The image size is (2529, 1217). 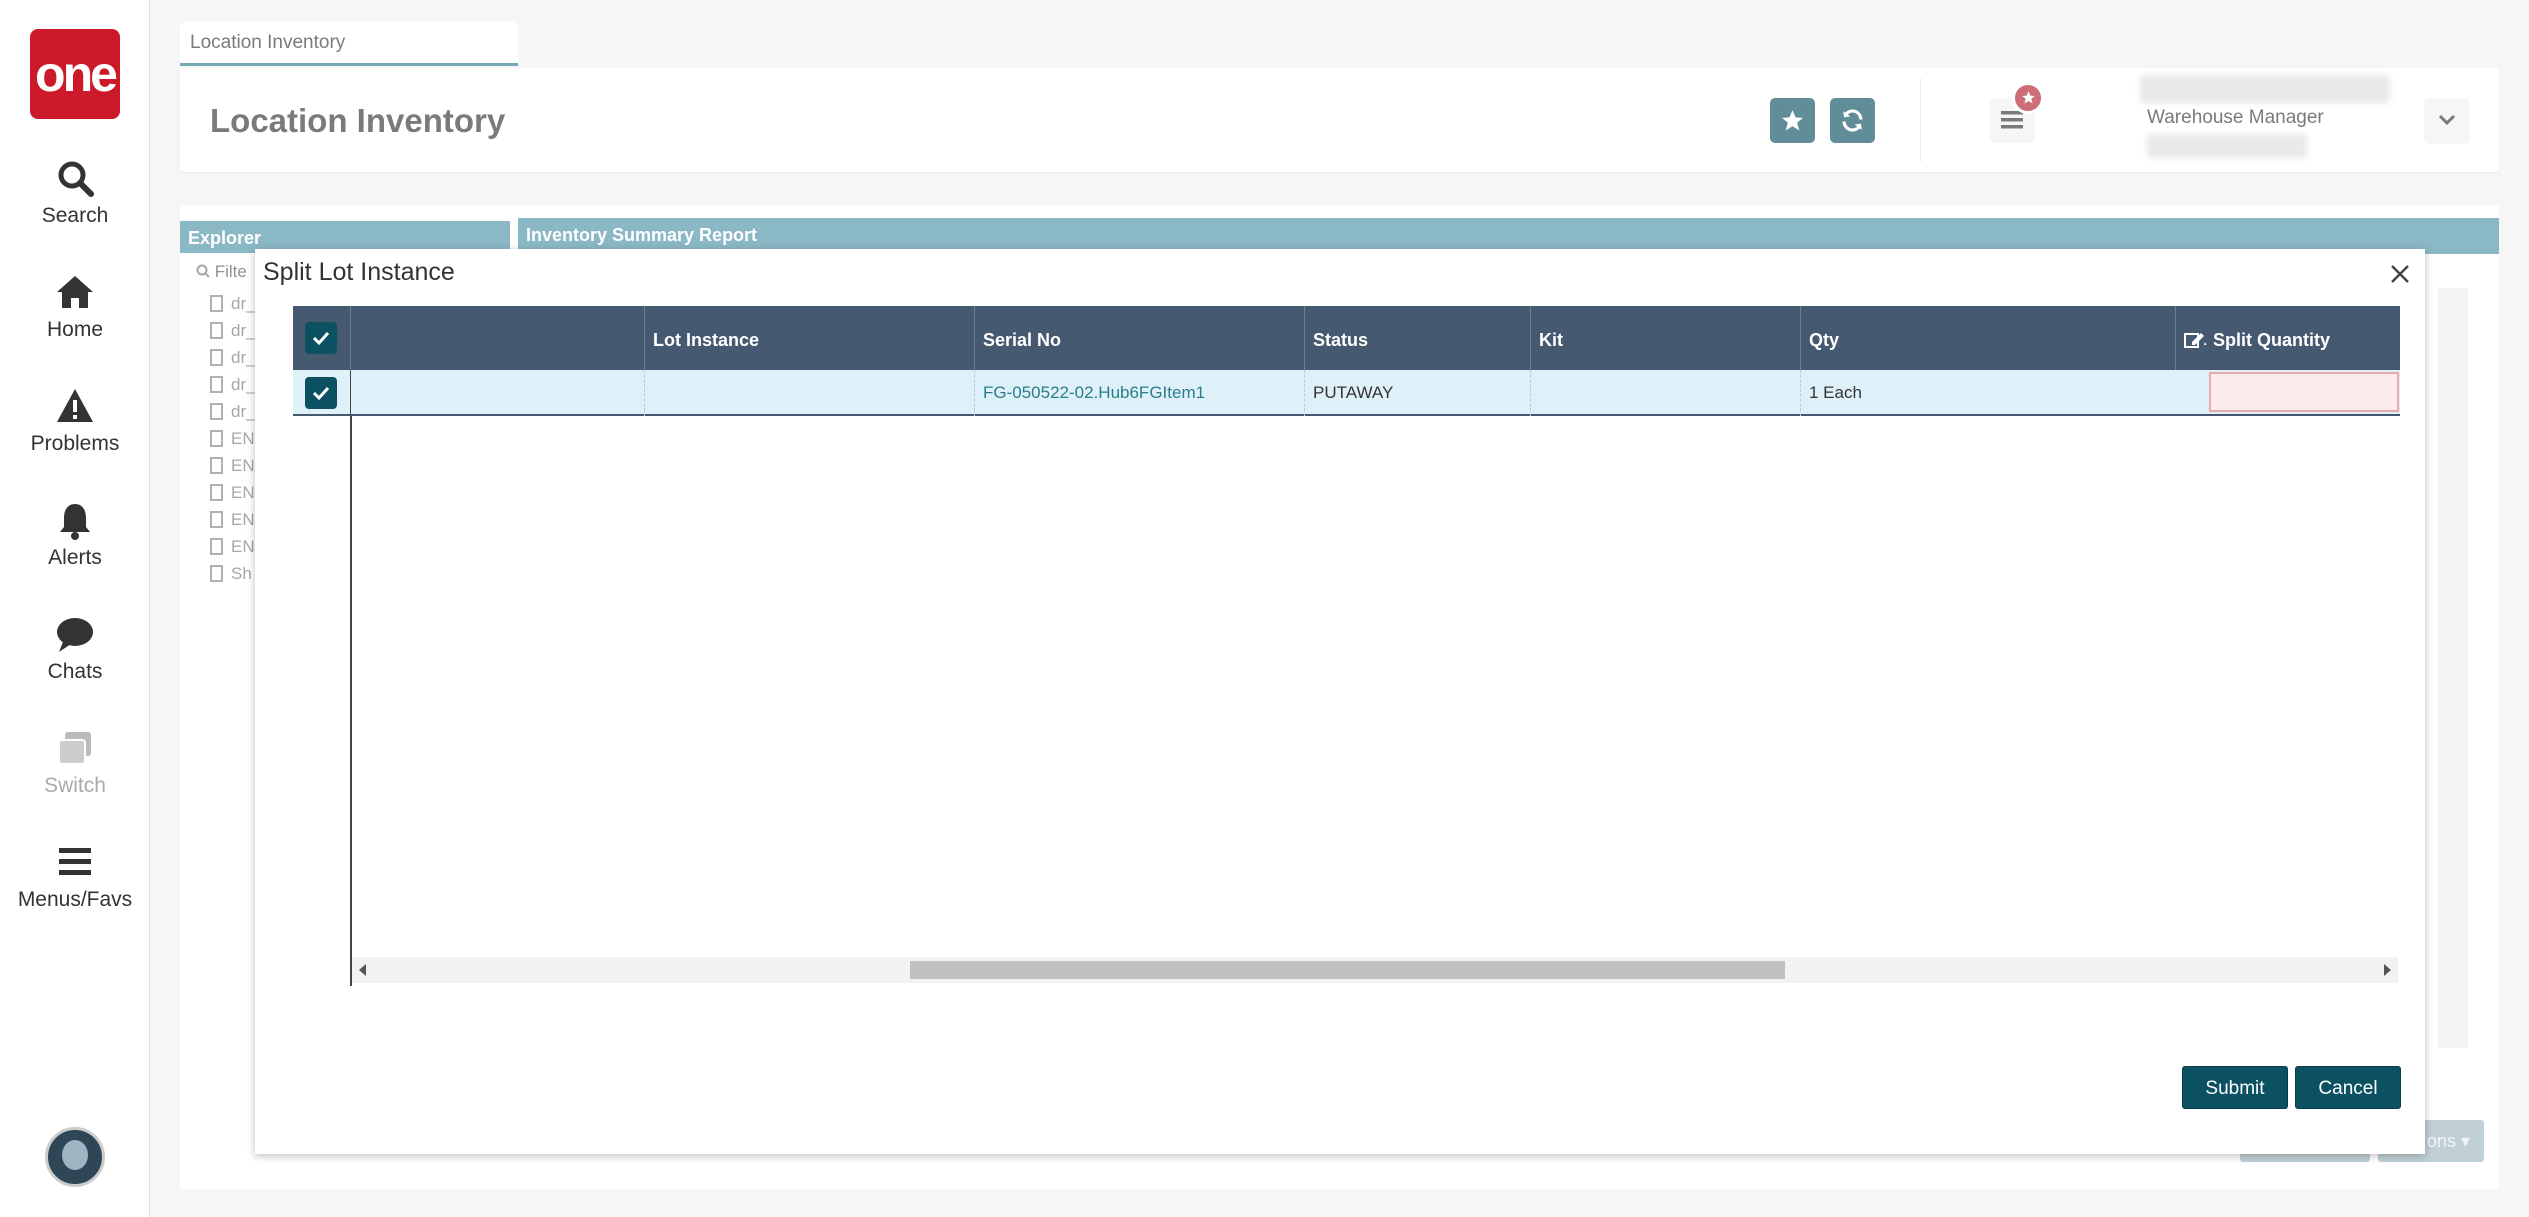 What do you see at coordinates (75, 74) in the screenshot?
I see `logo: one` at bounding box center [75, 74].